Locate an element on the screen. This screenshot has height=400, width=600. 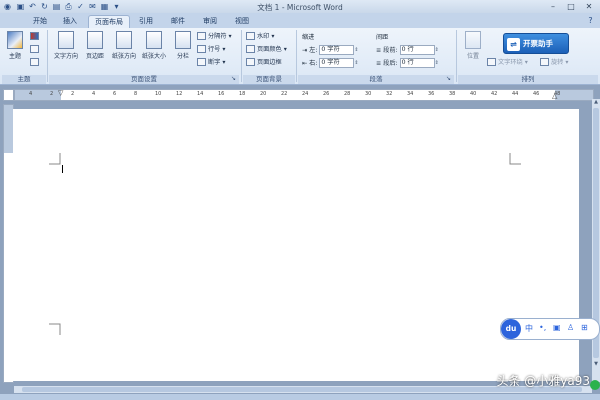
orientation-icon is located at coordinates (124, 40).